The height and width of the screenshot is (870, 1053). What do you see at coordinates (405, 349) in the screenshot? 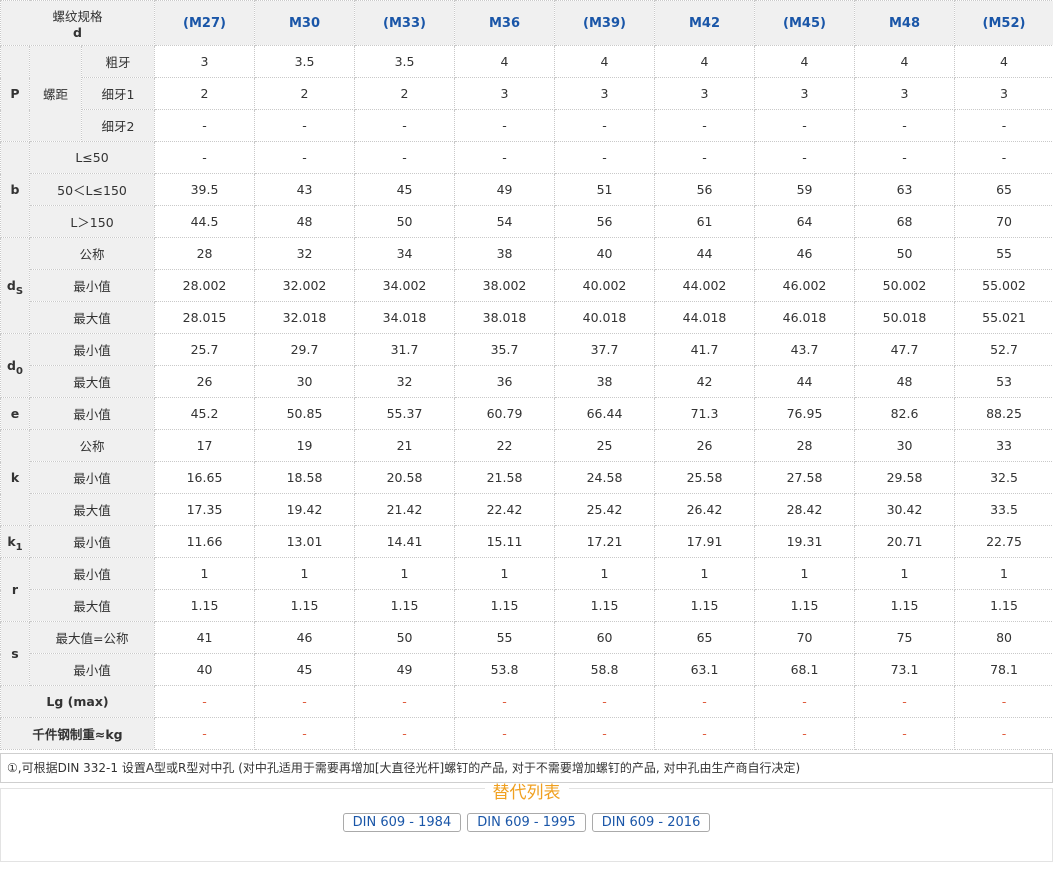
I see `table-cell: 31.7` at bounding box center [405, 349].